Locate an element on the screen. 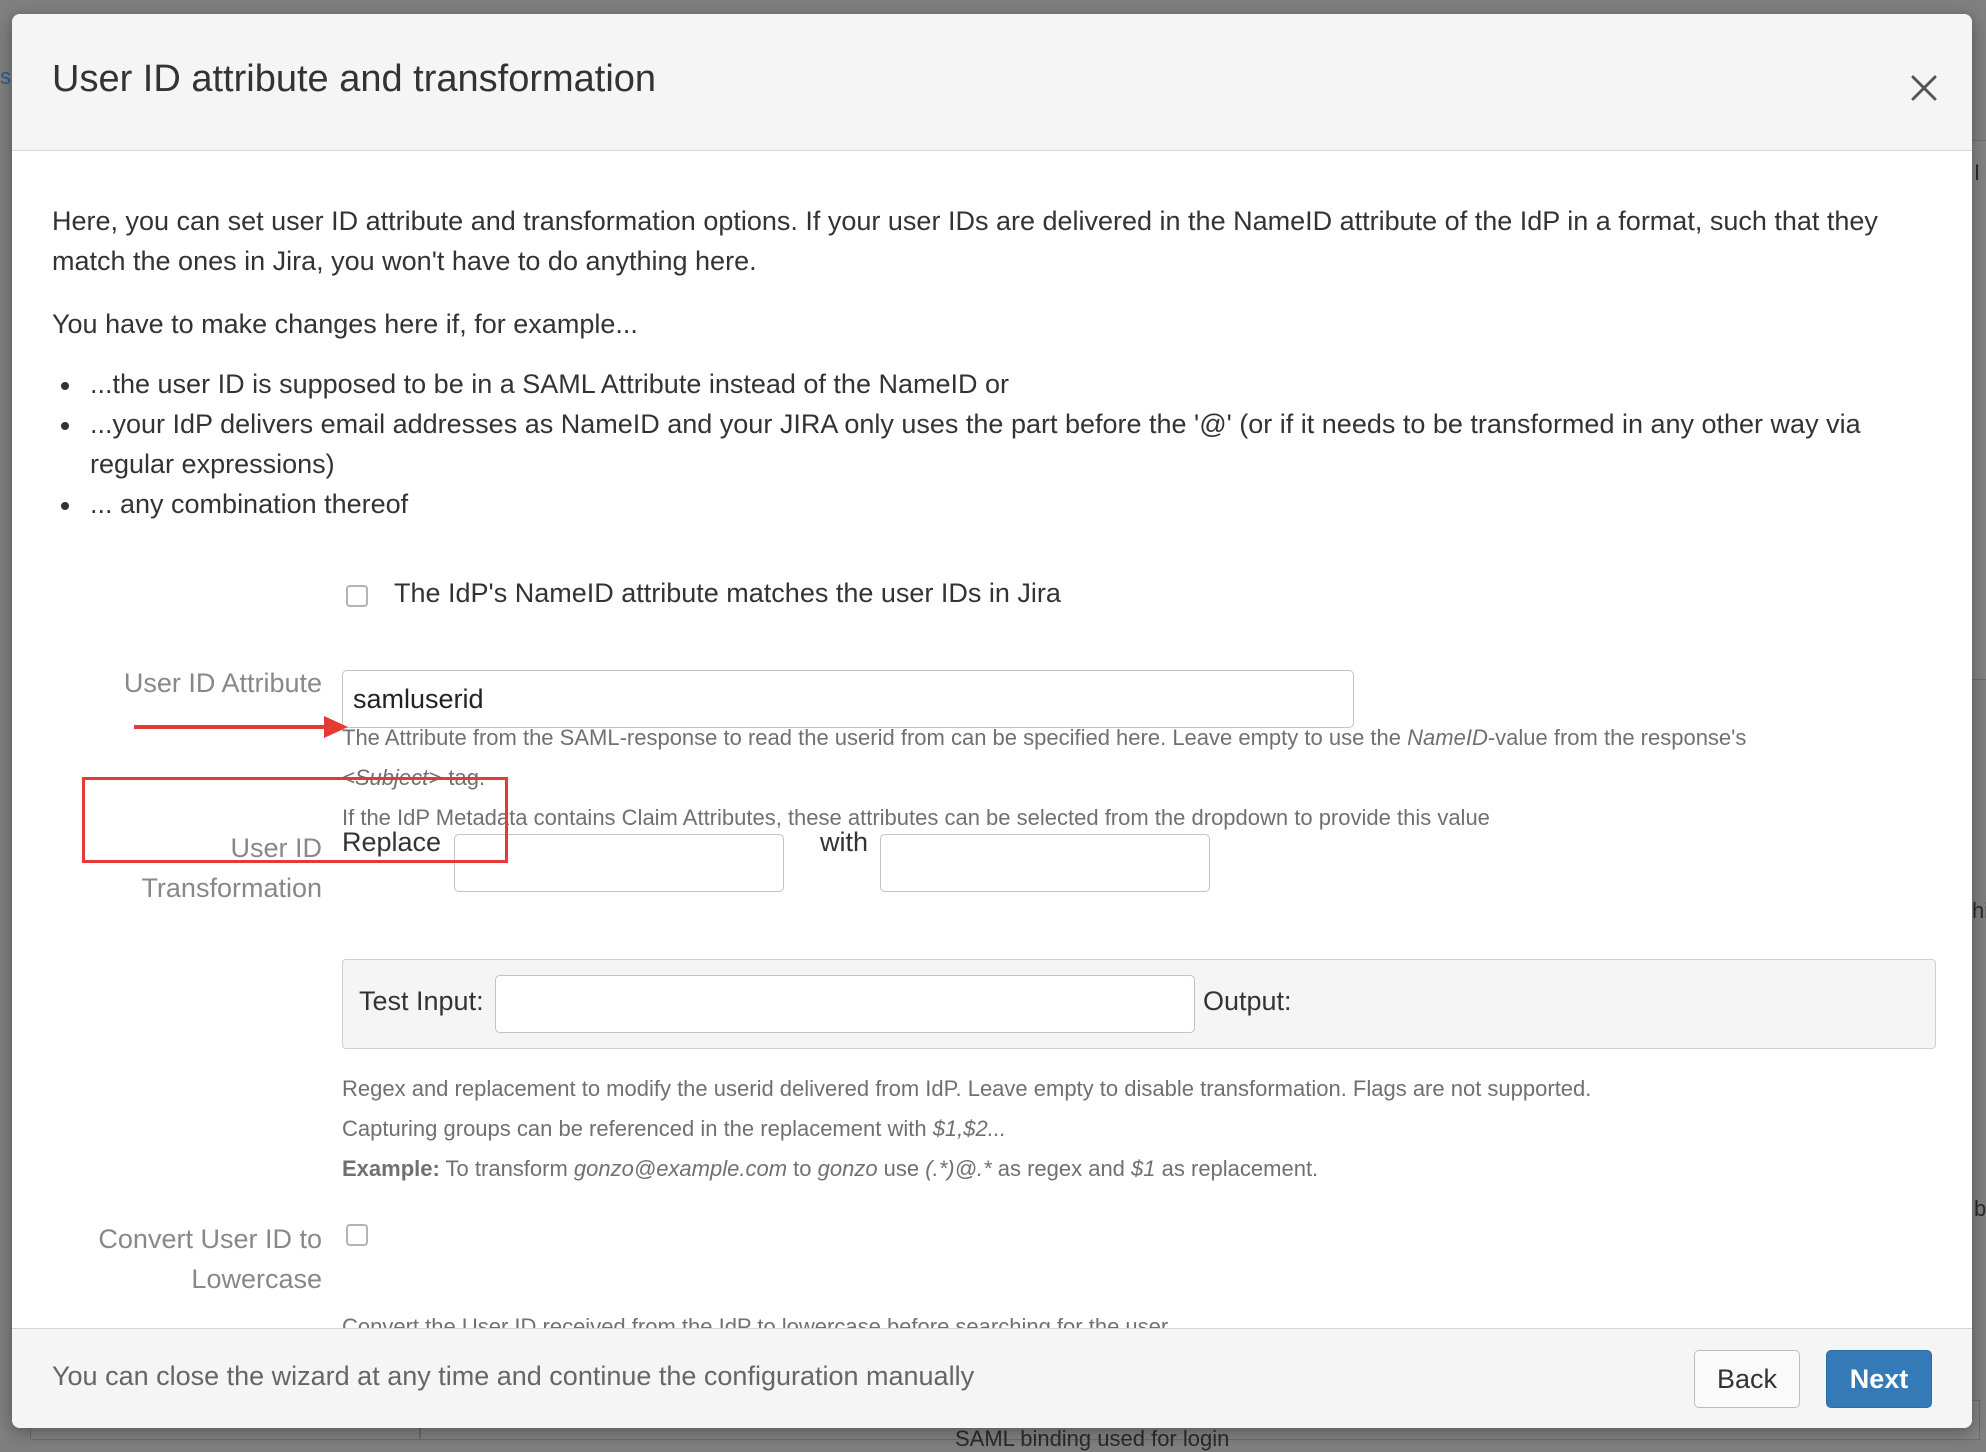  test-input-label: Test Input: is located at coordinates (421, 1001).